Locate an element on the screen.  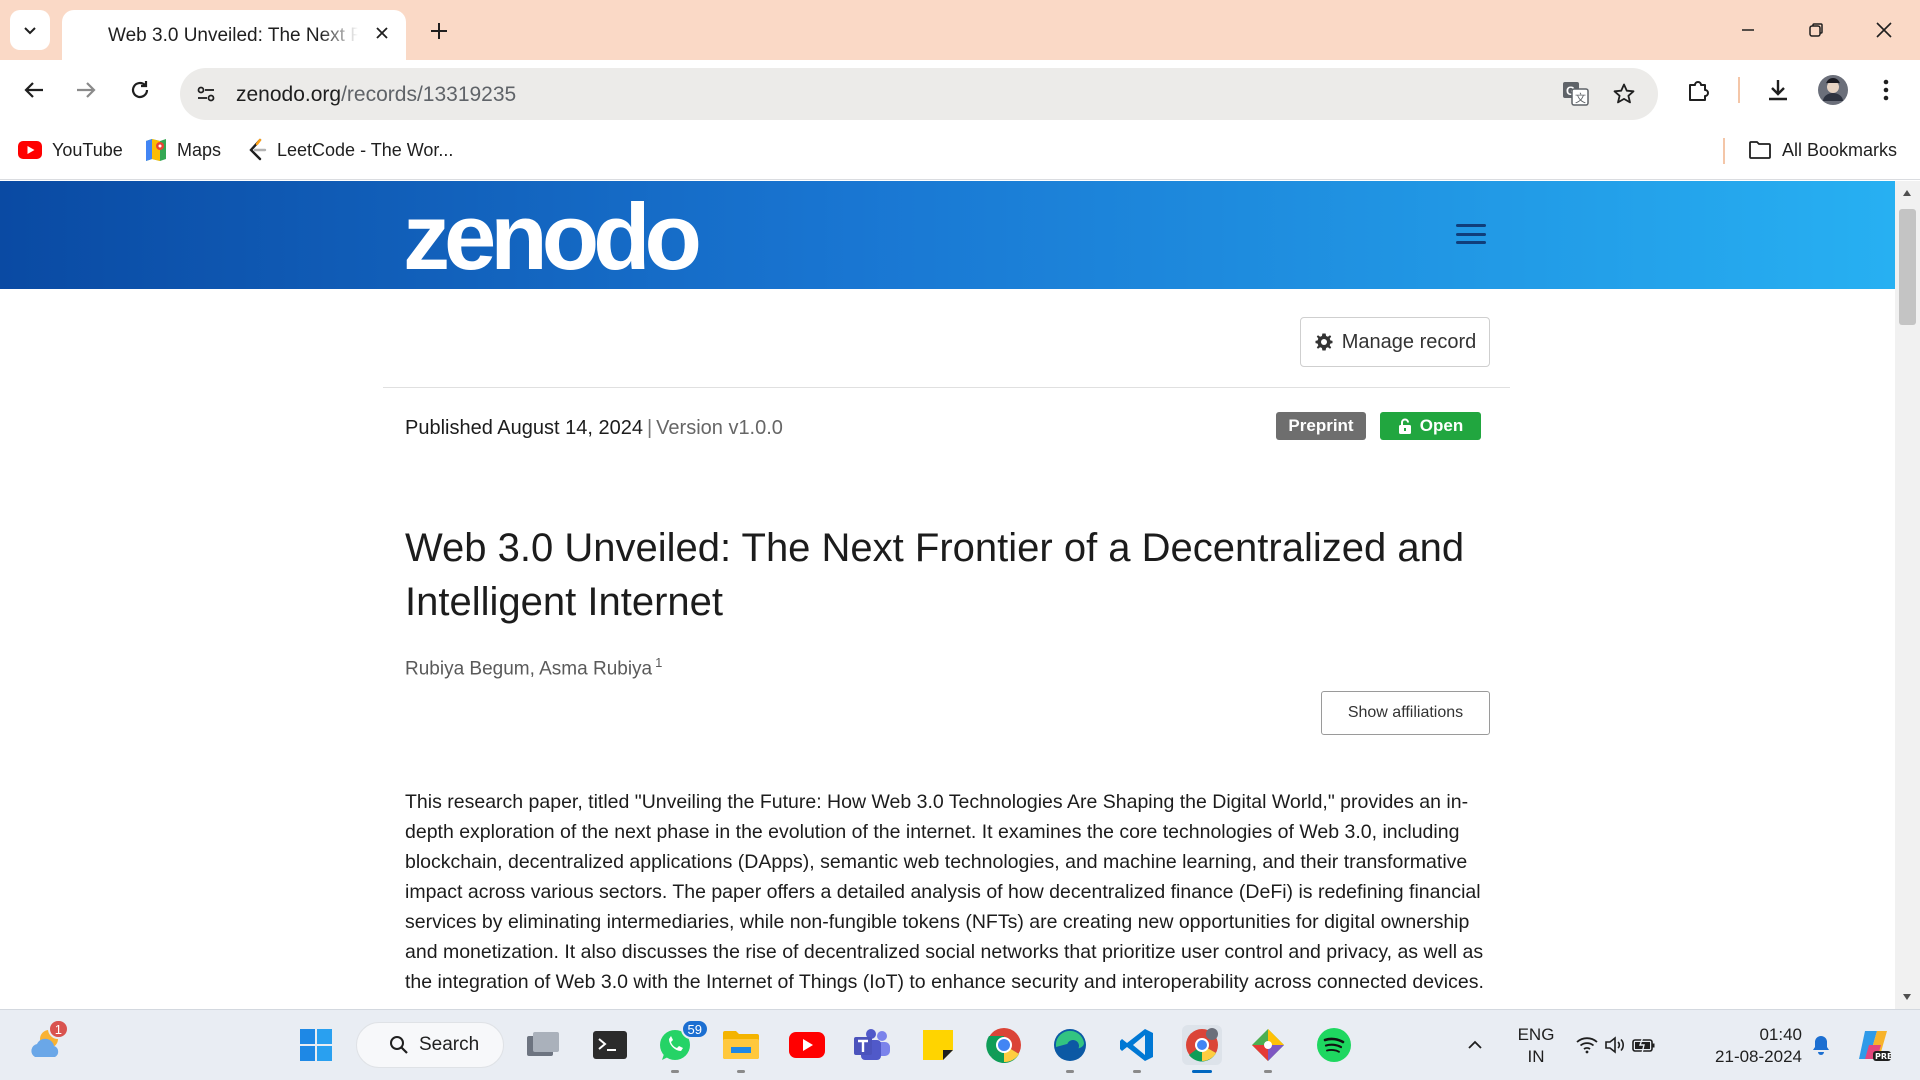
svg-text: 文 is located at coordinates (1580, 98).